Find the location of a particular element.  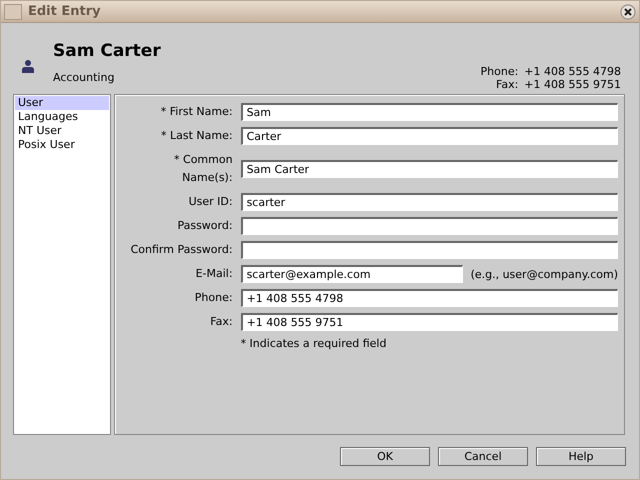

contact-value: +1 408 555 4798 is located at coordinates (572, 71).